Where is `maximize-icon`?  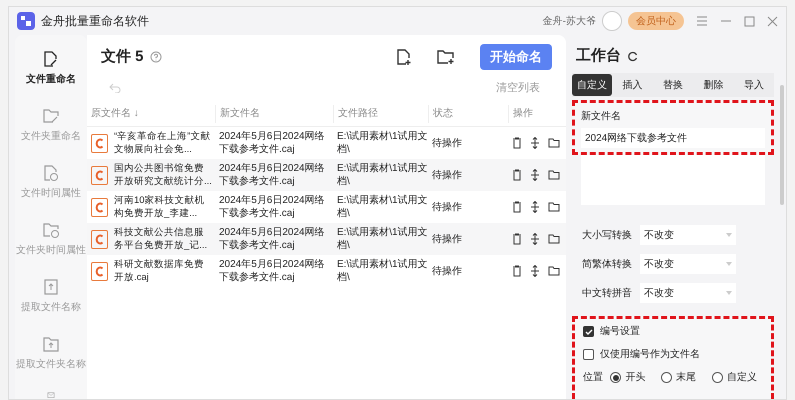 maximize-icon is located at coordinates (749, 21).